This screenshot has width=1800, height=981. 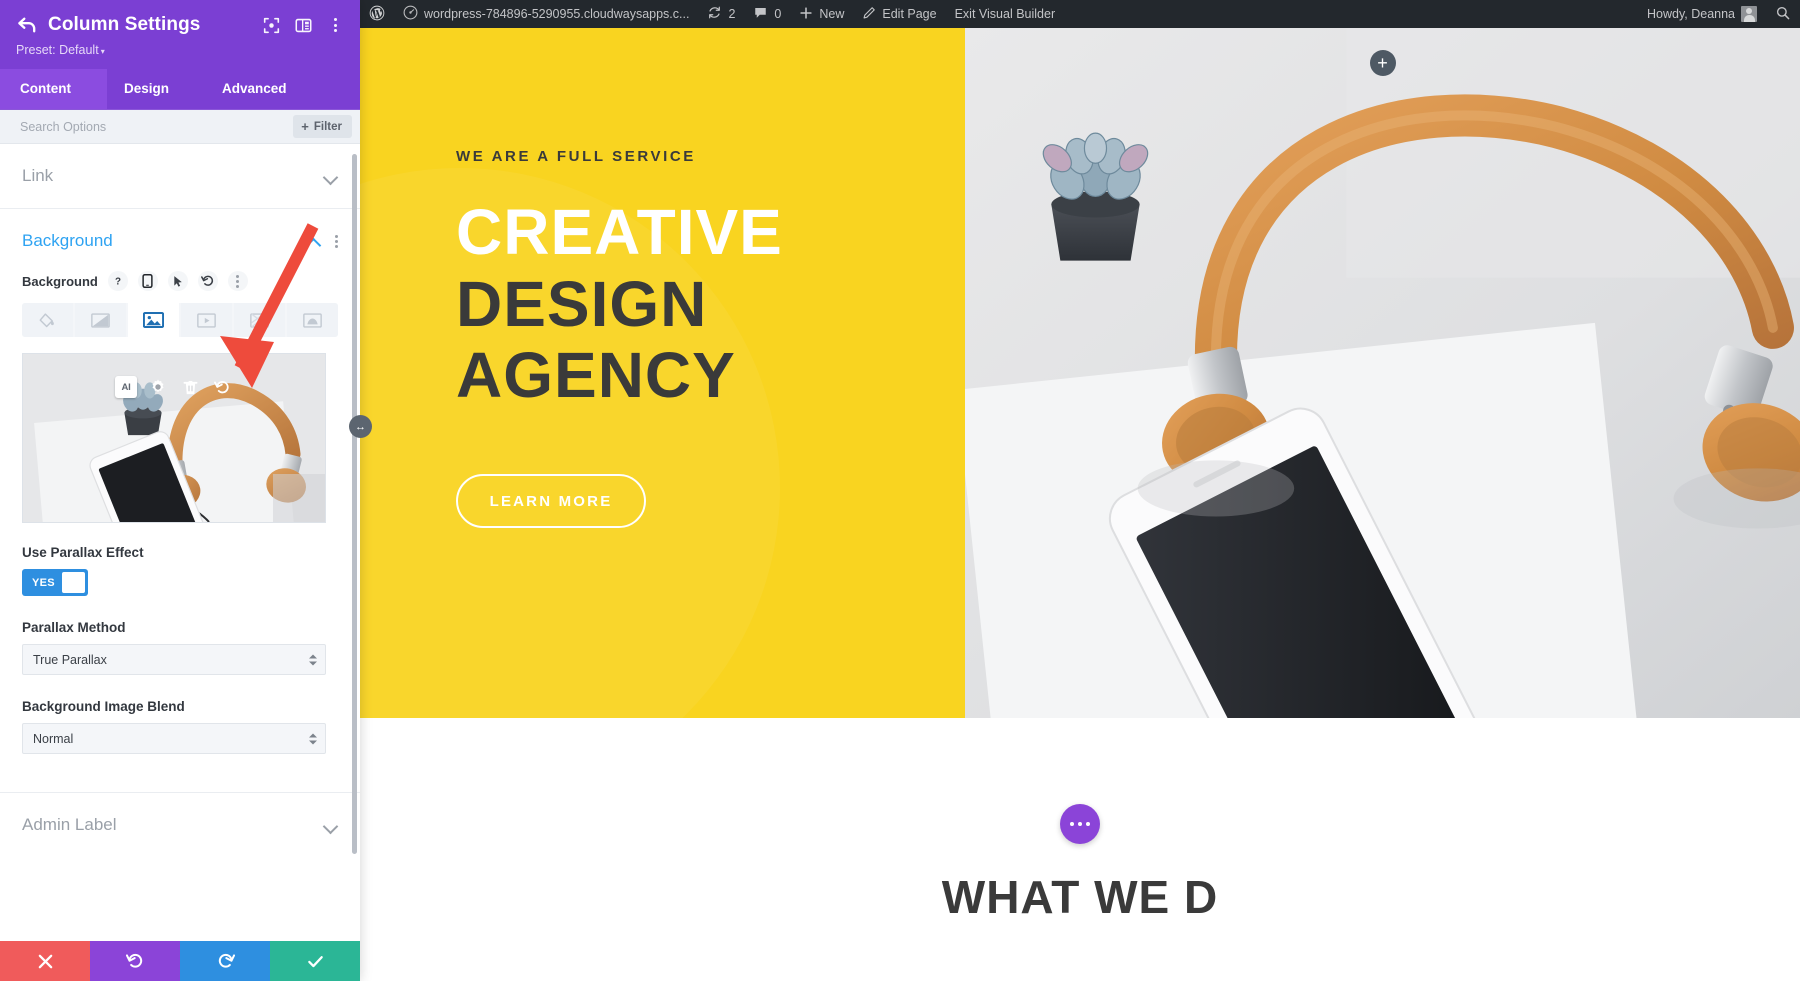 What do you see at coordinates (157, 126) in the screenshot?
I see `search-input` at bounding box center [157, 126].